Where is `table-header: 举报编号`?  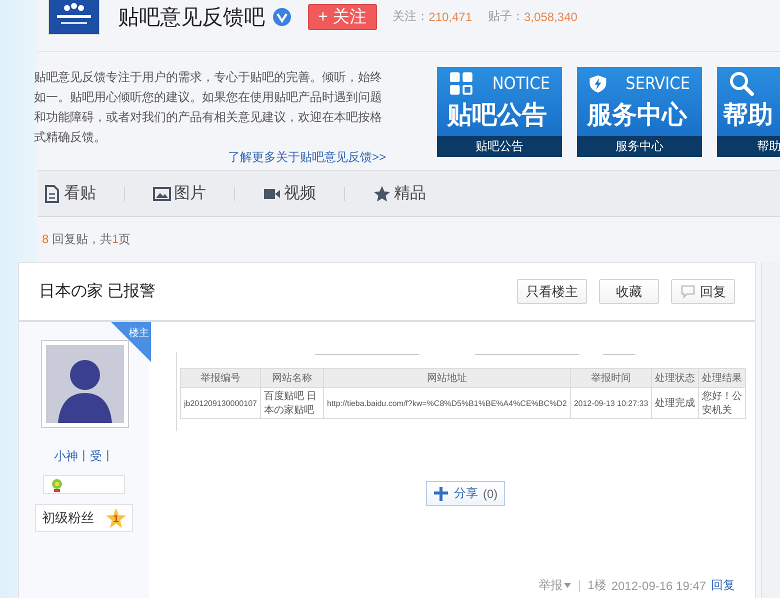 table-header: 举报编号 is located at coordinates (220, 378).